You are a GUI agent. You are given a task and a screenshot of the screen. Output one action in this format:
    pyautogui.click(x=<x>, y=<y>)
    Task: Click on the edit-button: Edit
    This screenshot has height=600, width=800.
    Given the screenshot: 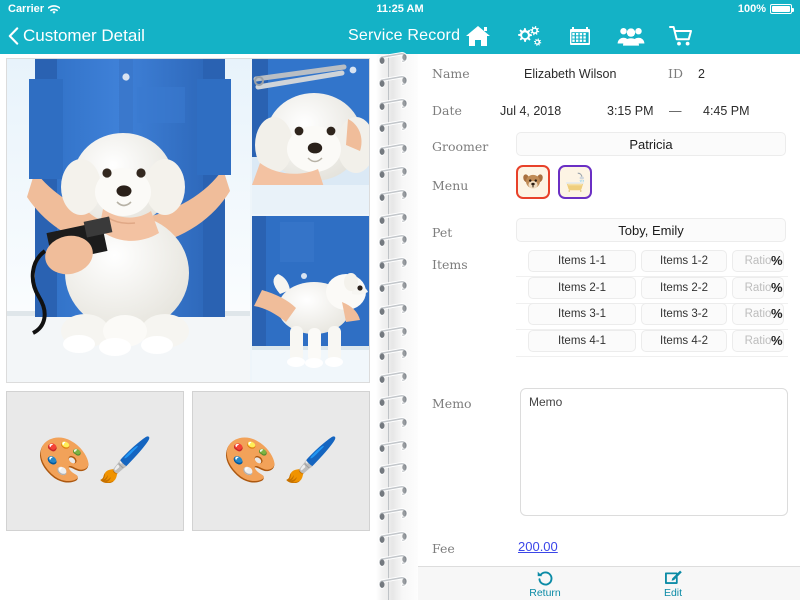 What is the action you would take?
    pyautogui.click(x=673, y=584)
    